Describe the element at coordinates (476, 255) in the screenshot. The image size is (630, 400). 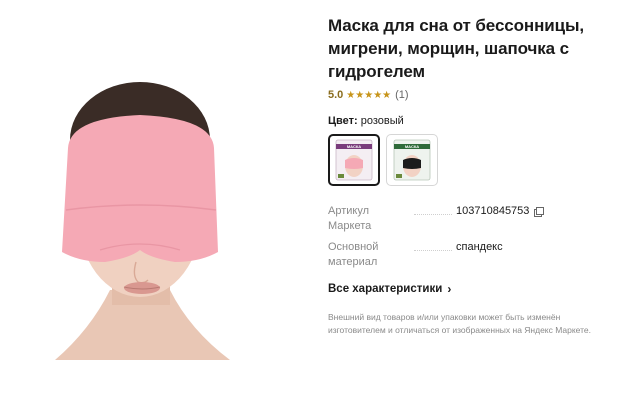
I see `spec-row-material: Основной материал спандекс` at that location.